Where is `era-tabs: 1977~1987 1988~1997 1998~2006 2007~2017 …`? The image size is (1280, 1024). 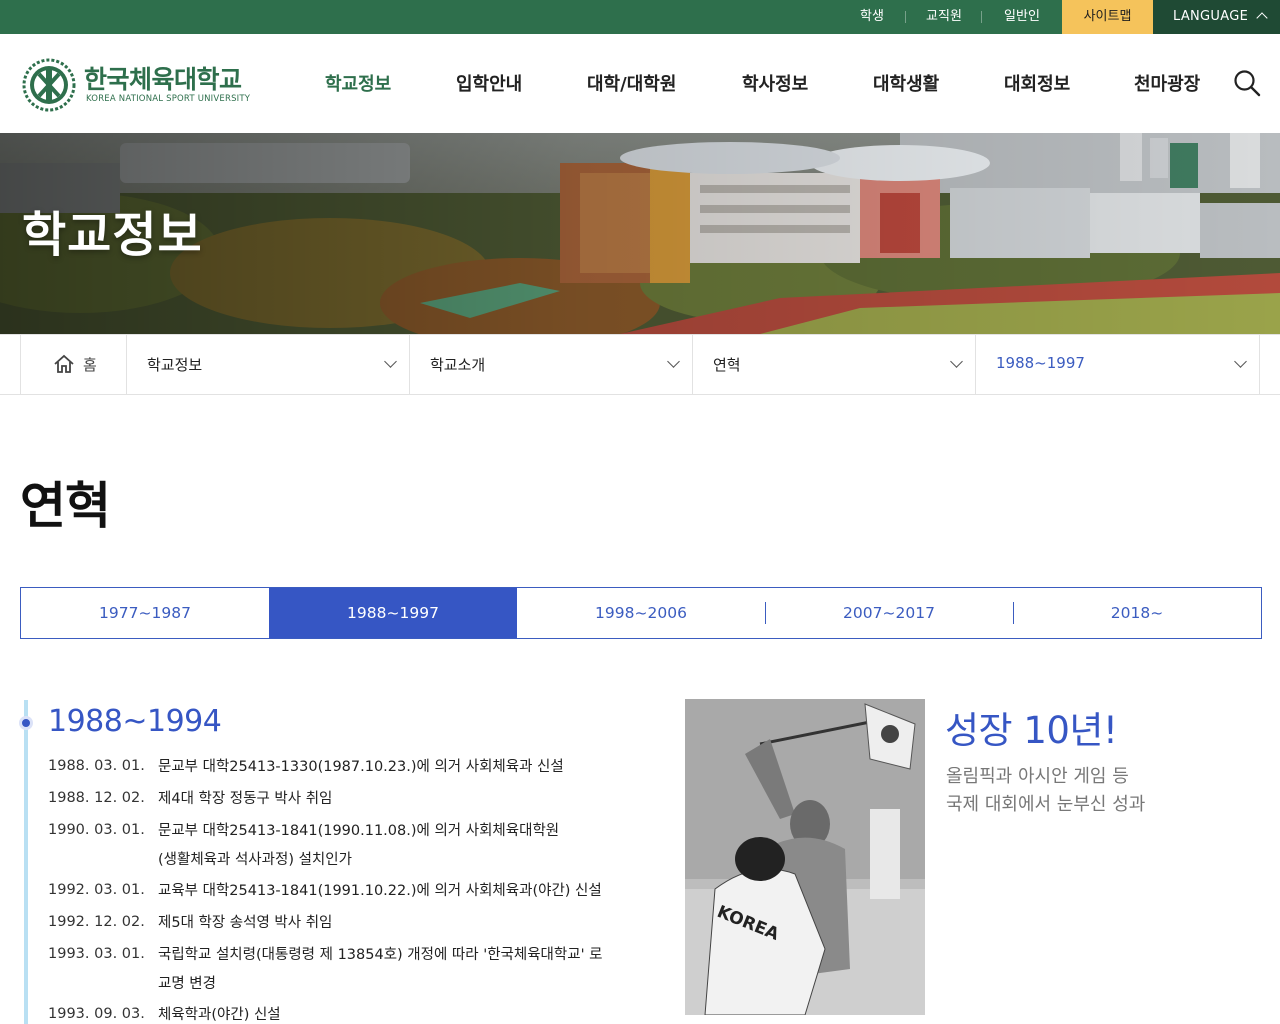 era-tabs: 1977~1987 1988~1997 1998~2006 2007~2017 … is located at coordinates (641, 613).